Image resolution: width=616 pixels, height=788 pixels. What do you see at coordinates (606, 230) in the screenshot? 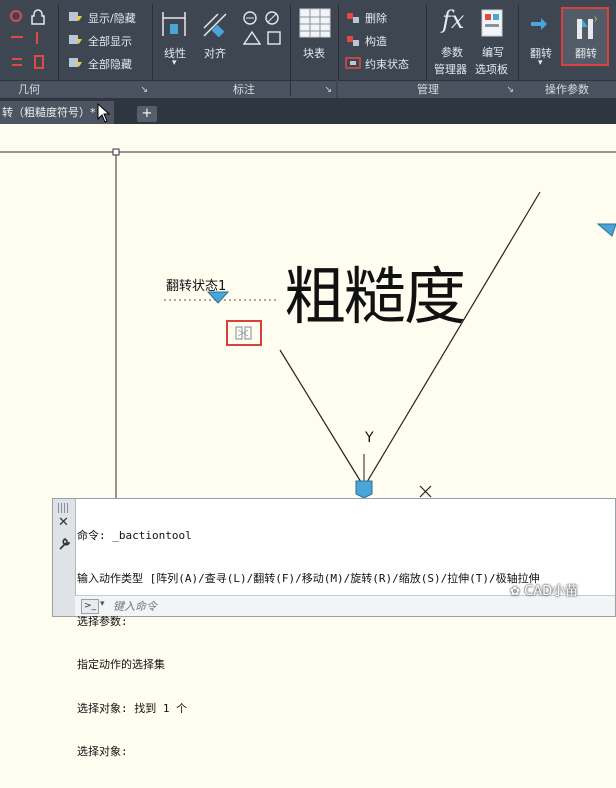
I see `right-flip-grip` at bounding box center [606, 230].